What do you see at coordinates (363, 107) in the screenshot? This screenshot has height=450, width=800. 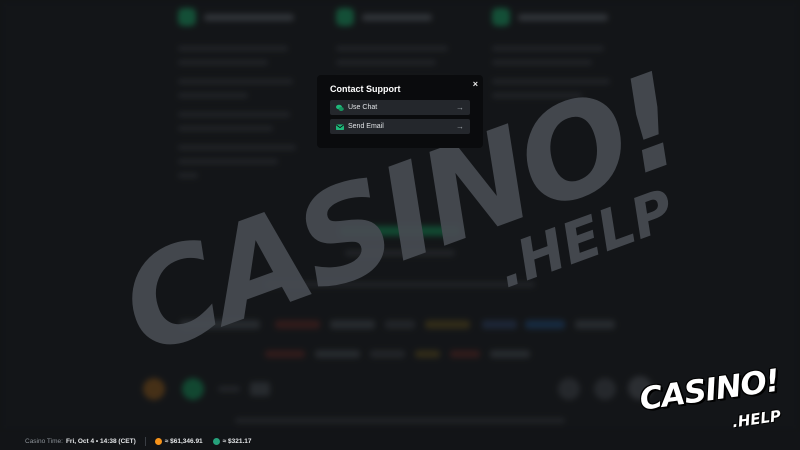 I see `use-chat-label: Use Chat` at bounding box center [363, 107].